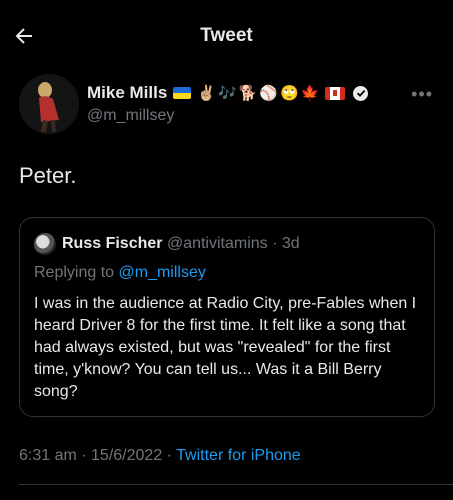  What do you see at coordinates (361, 93) in the screenshot?
I see `verified-badge-icon` at bounding box center [361, 93].